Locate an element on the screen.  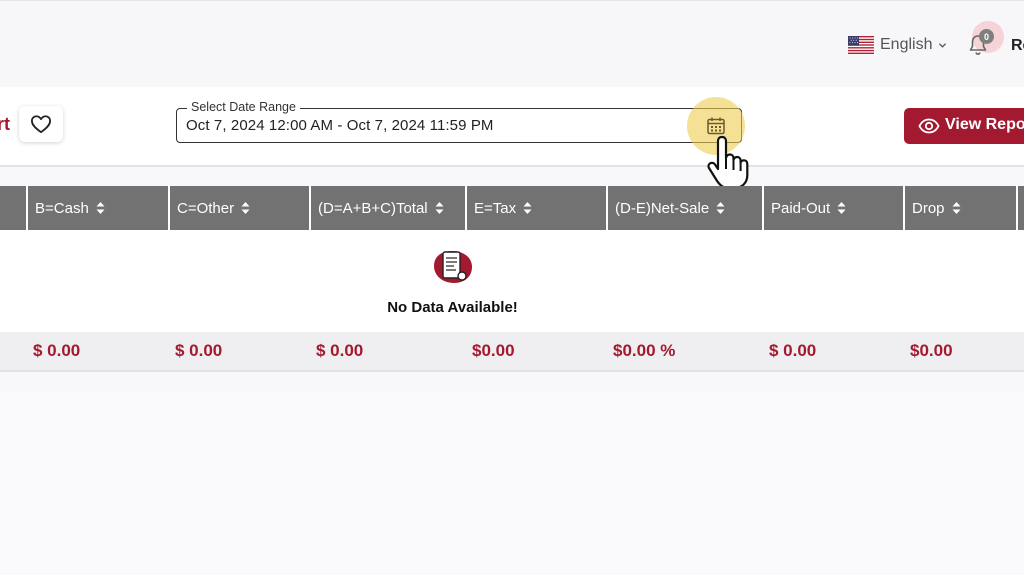
total-cash: $ 0.00 is located at coordinates (57, 350).